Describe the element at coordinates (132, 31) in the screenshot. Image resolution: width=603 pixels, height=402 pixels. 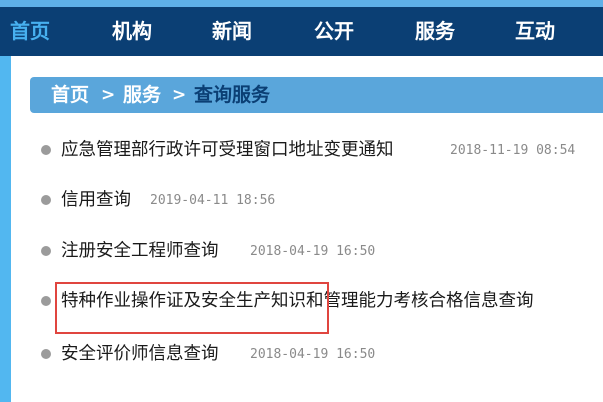
I see `nav-item-organization: 机构` at that location.